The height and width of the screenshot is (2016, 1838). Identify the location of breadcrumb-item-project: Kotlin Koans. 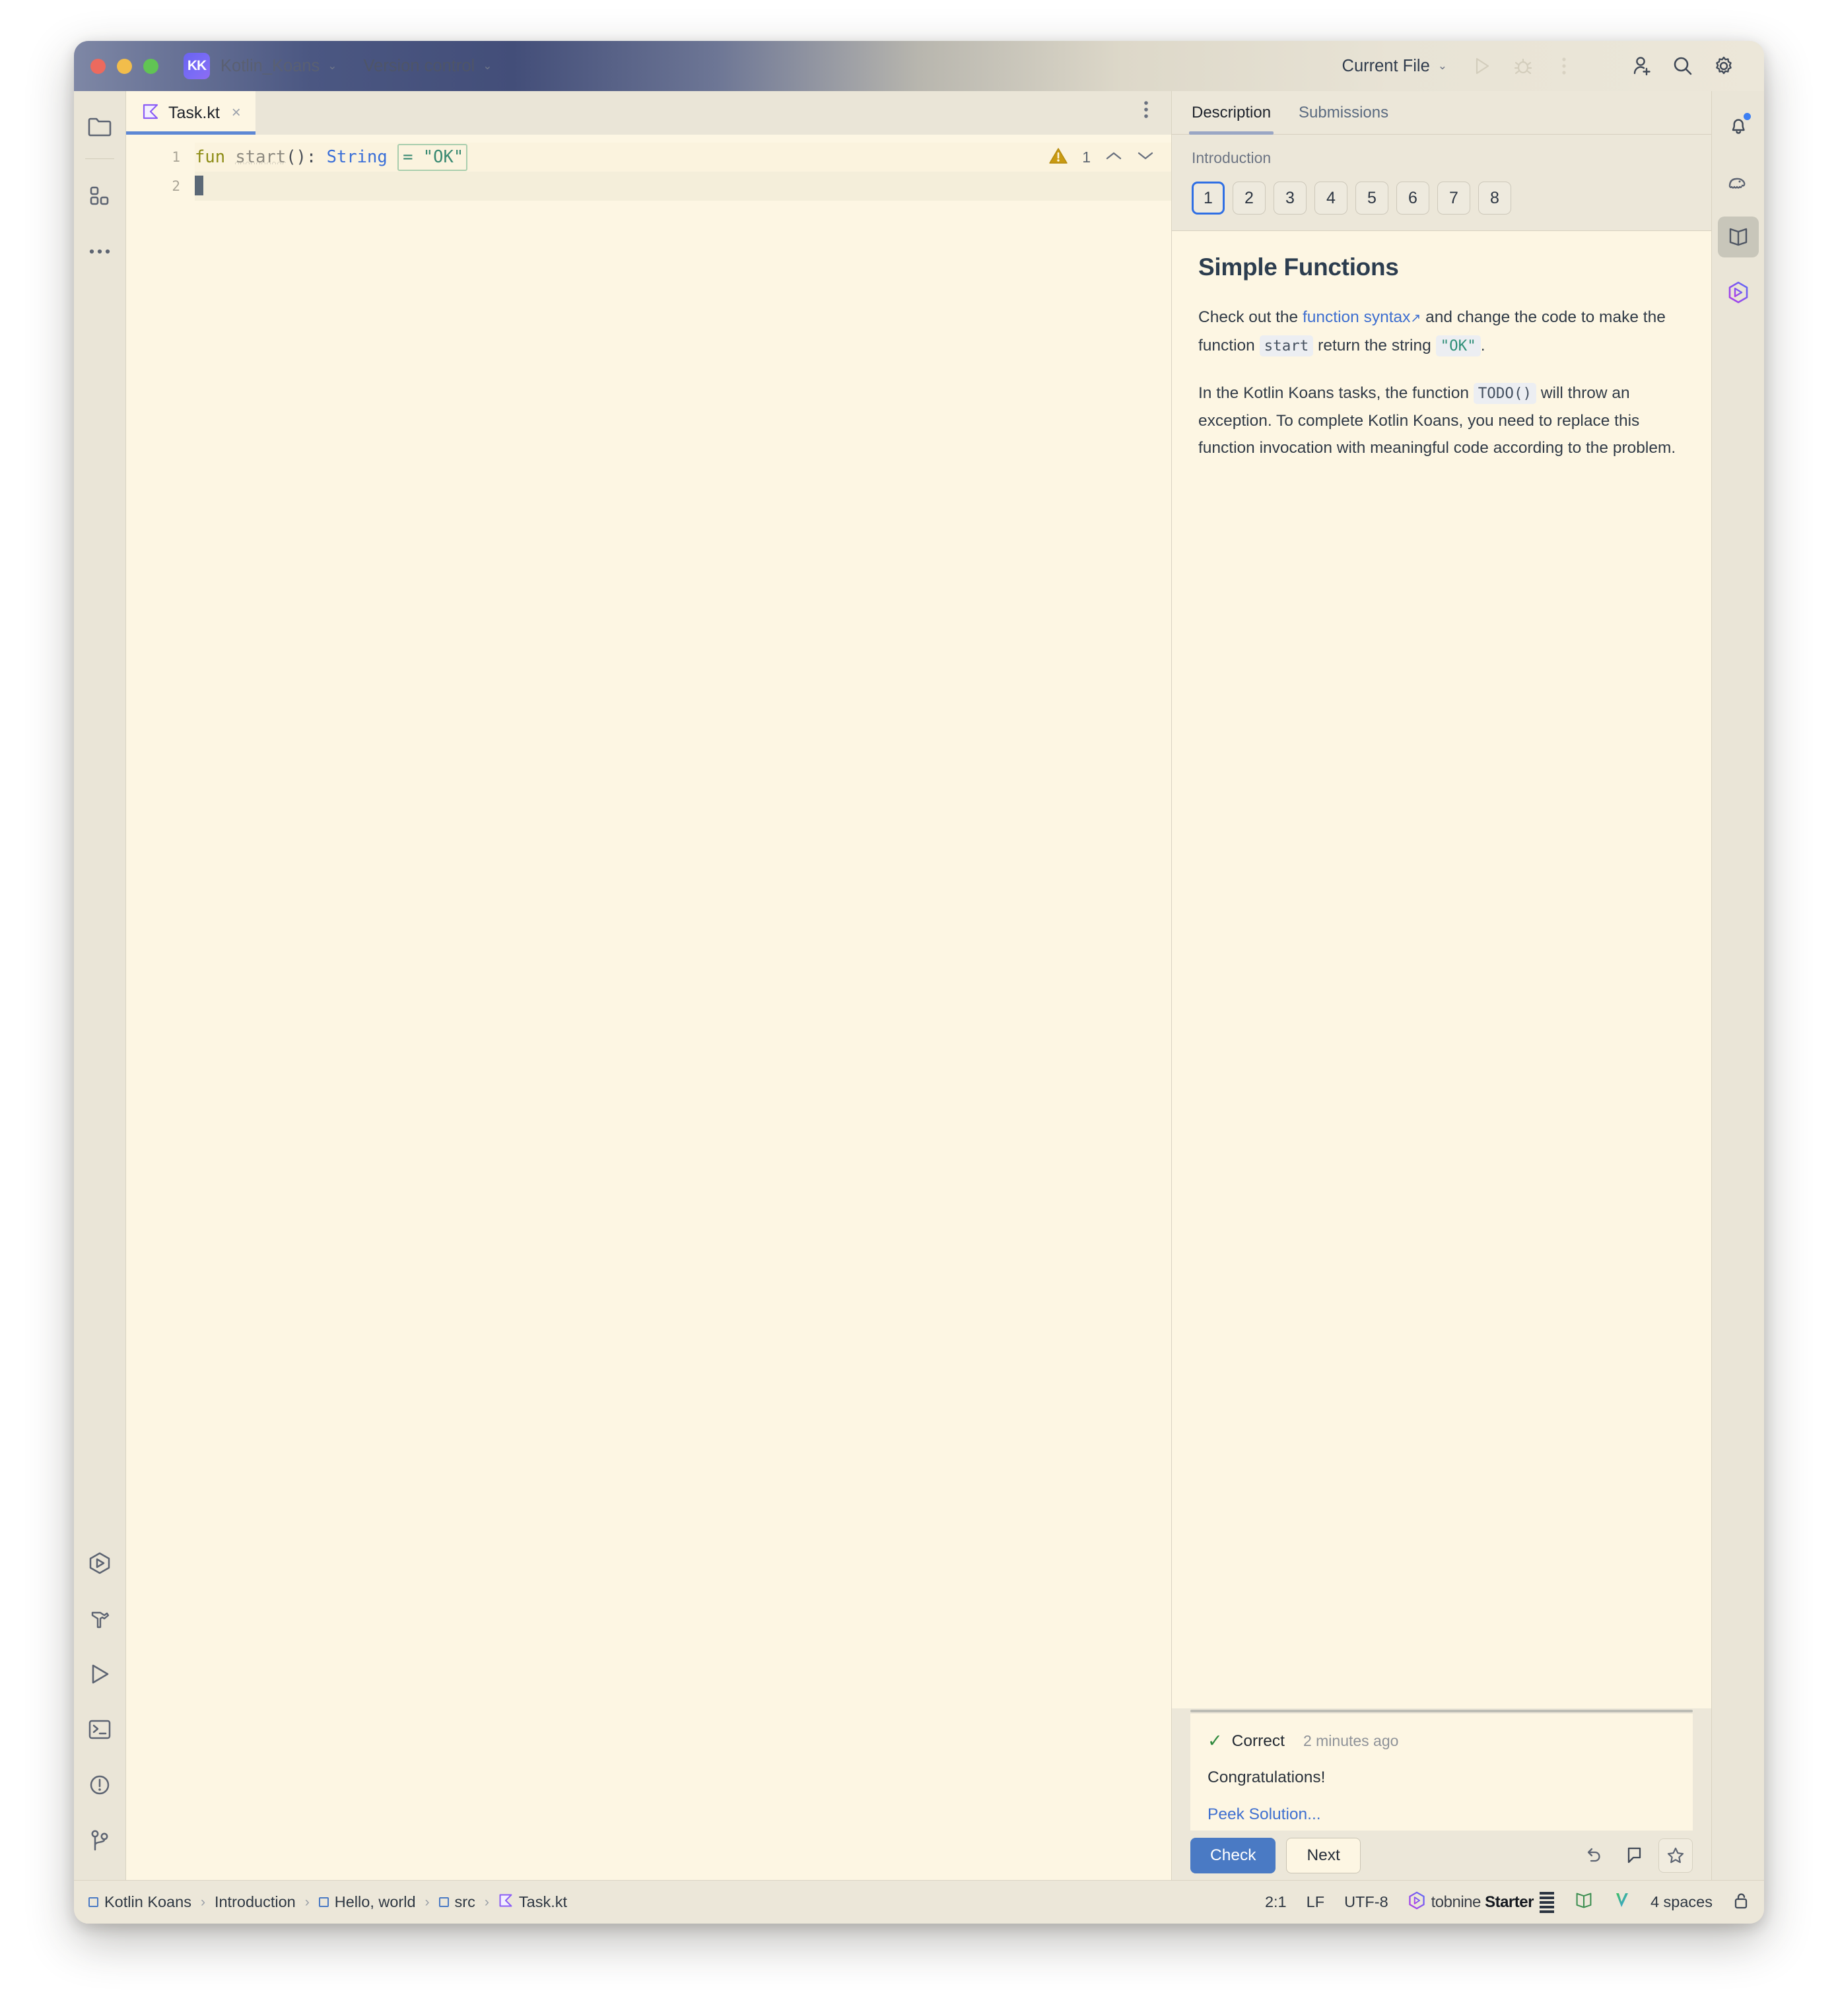
(140, 1902).